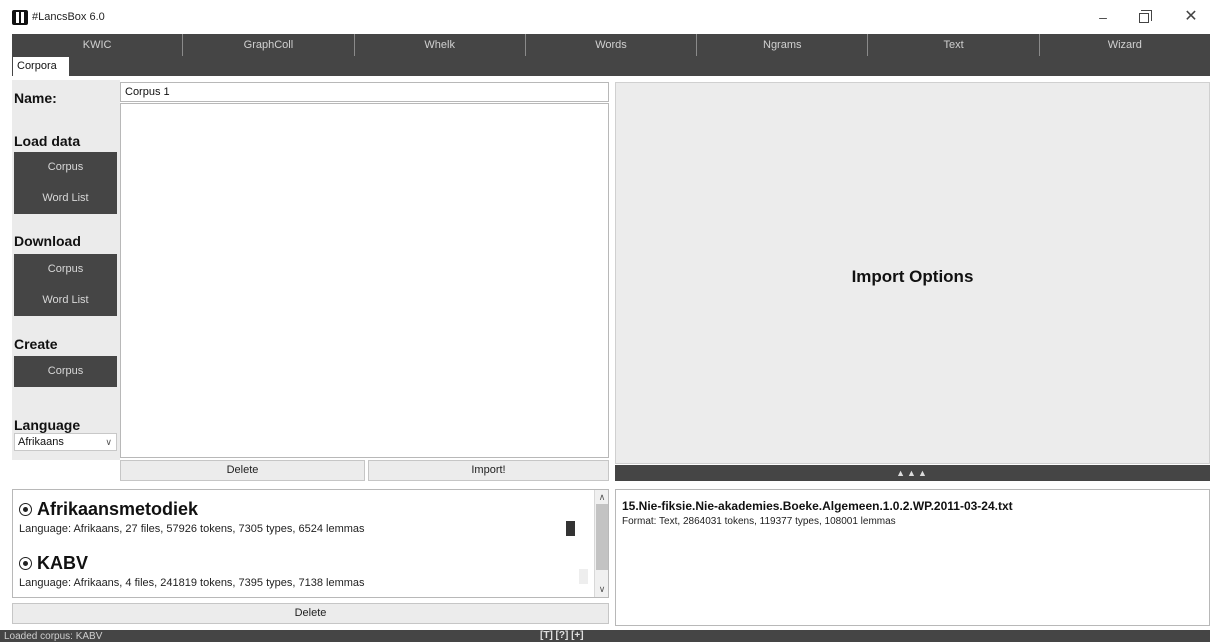 The width and height of the screenshot is (1210, 642). Describe the element at coordinates (605, 15) in the screenshot. I see `title-bar: #LancsBox 6.0 – ✕` at that location.